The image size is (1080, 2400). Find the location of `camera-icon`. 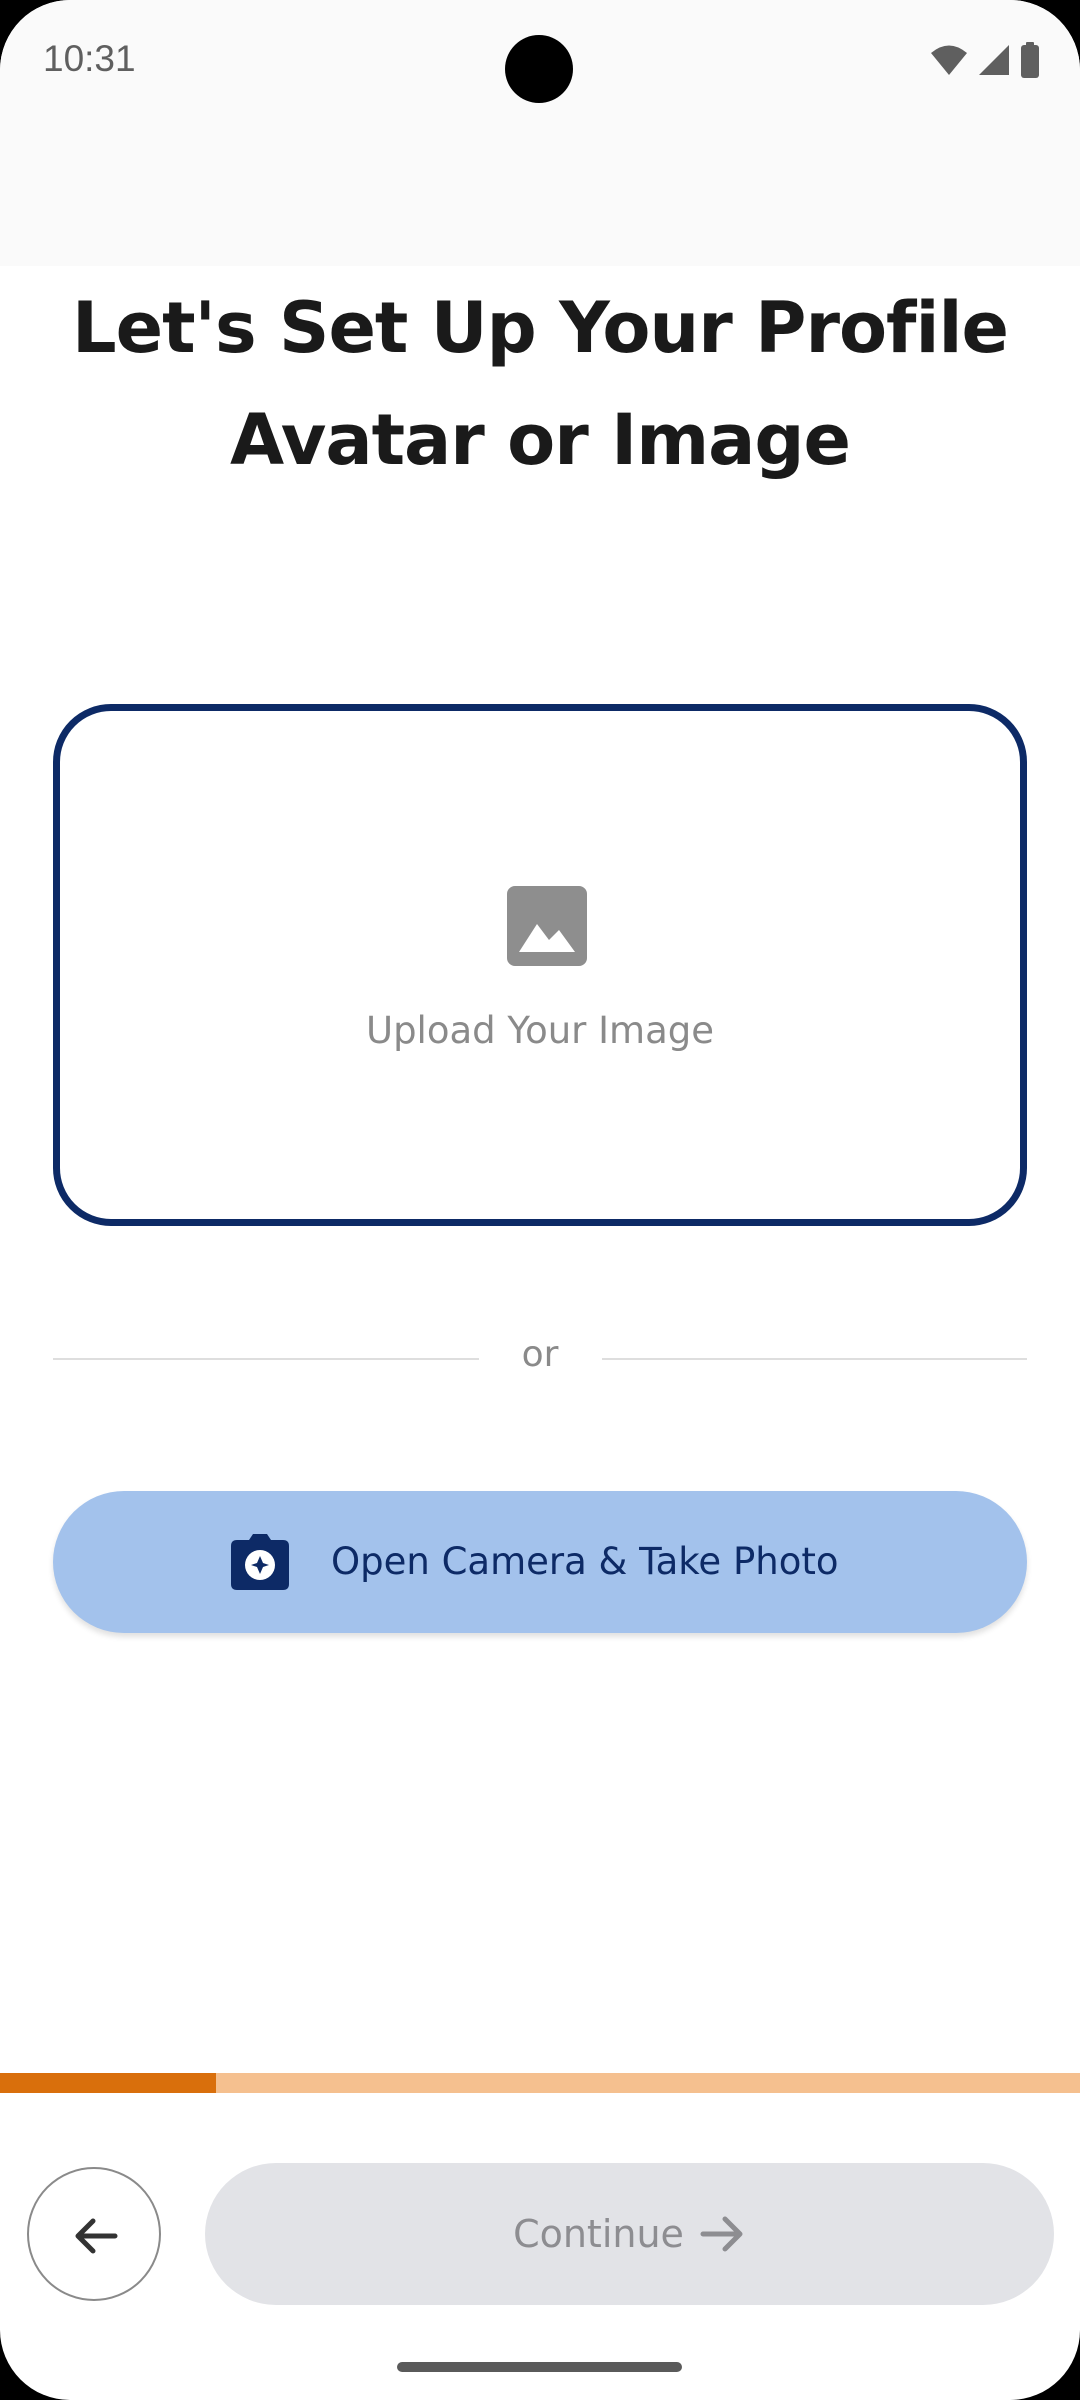

camera-icon is located at coordinates (260, 1562).